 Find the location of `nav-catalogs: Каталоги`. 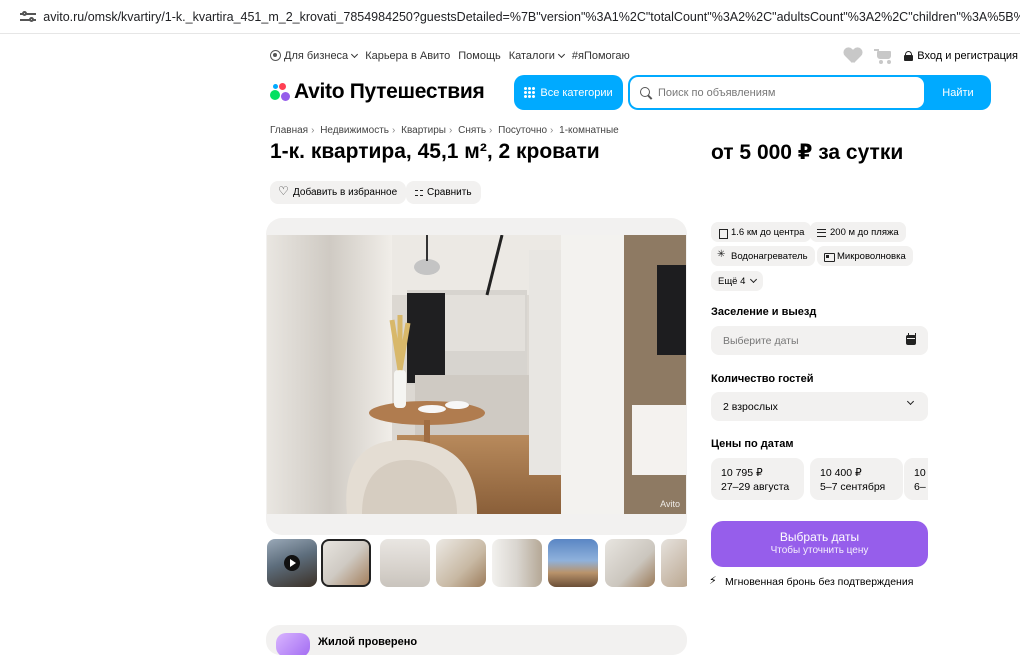

nav-catalogs: Каталоги is located at coordinates (537, 56).